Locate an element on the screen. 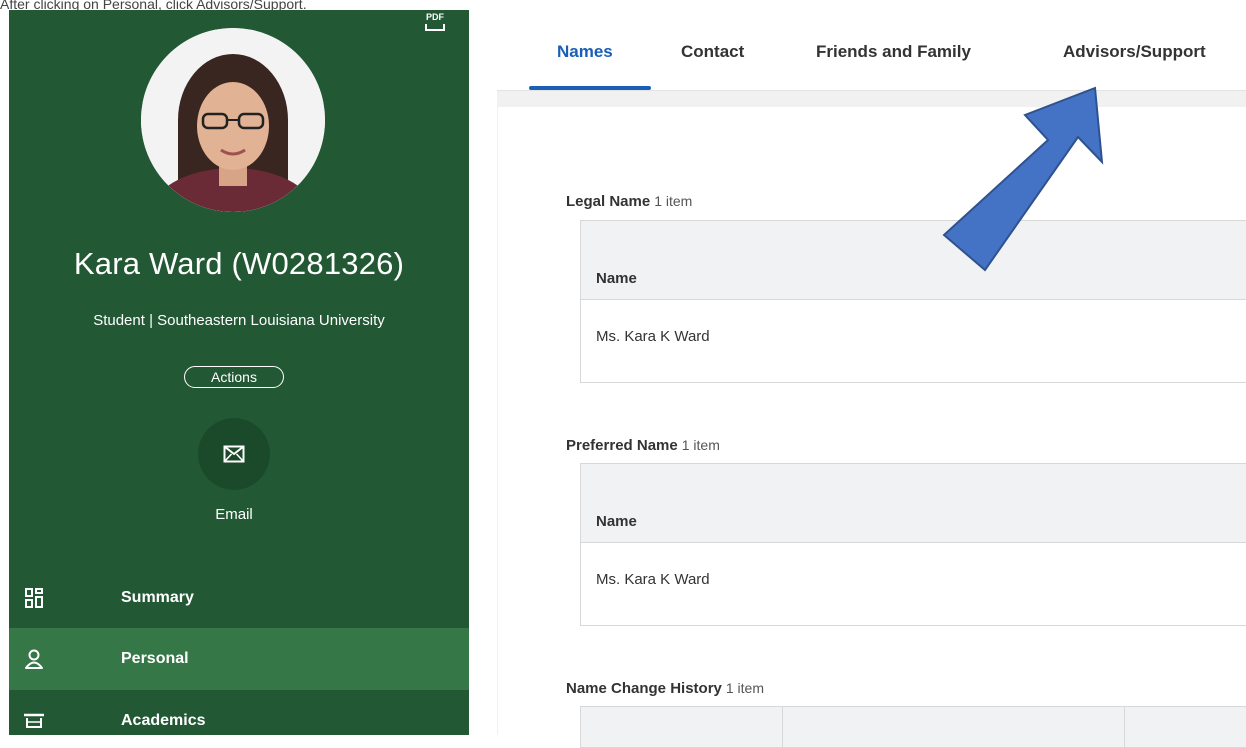 The image size is (1246, 748). sidebar-item-label: Summary is located at coordinates (157, 597).